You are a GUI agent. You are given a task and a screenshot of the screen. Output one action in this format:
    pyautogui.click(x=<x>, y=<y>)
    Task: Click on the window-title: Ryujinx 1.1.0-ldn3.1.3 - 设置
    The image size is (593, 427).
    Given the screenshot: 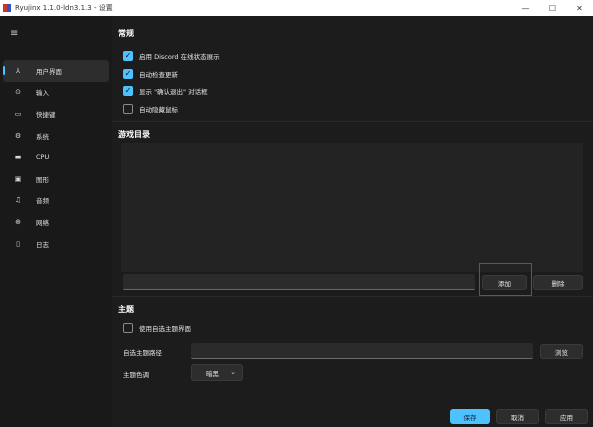 What is the action you would take?
    pyautogui.click(x=64, y=8)
    